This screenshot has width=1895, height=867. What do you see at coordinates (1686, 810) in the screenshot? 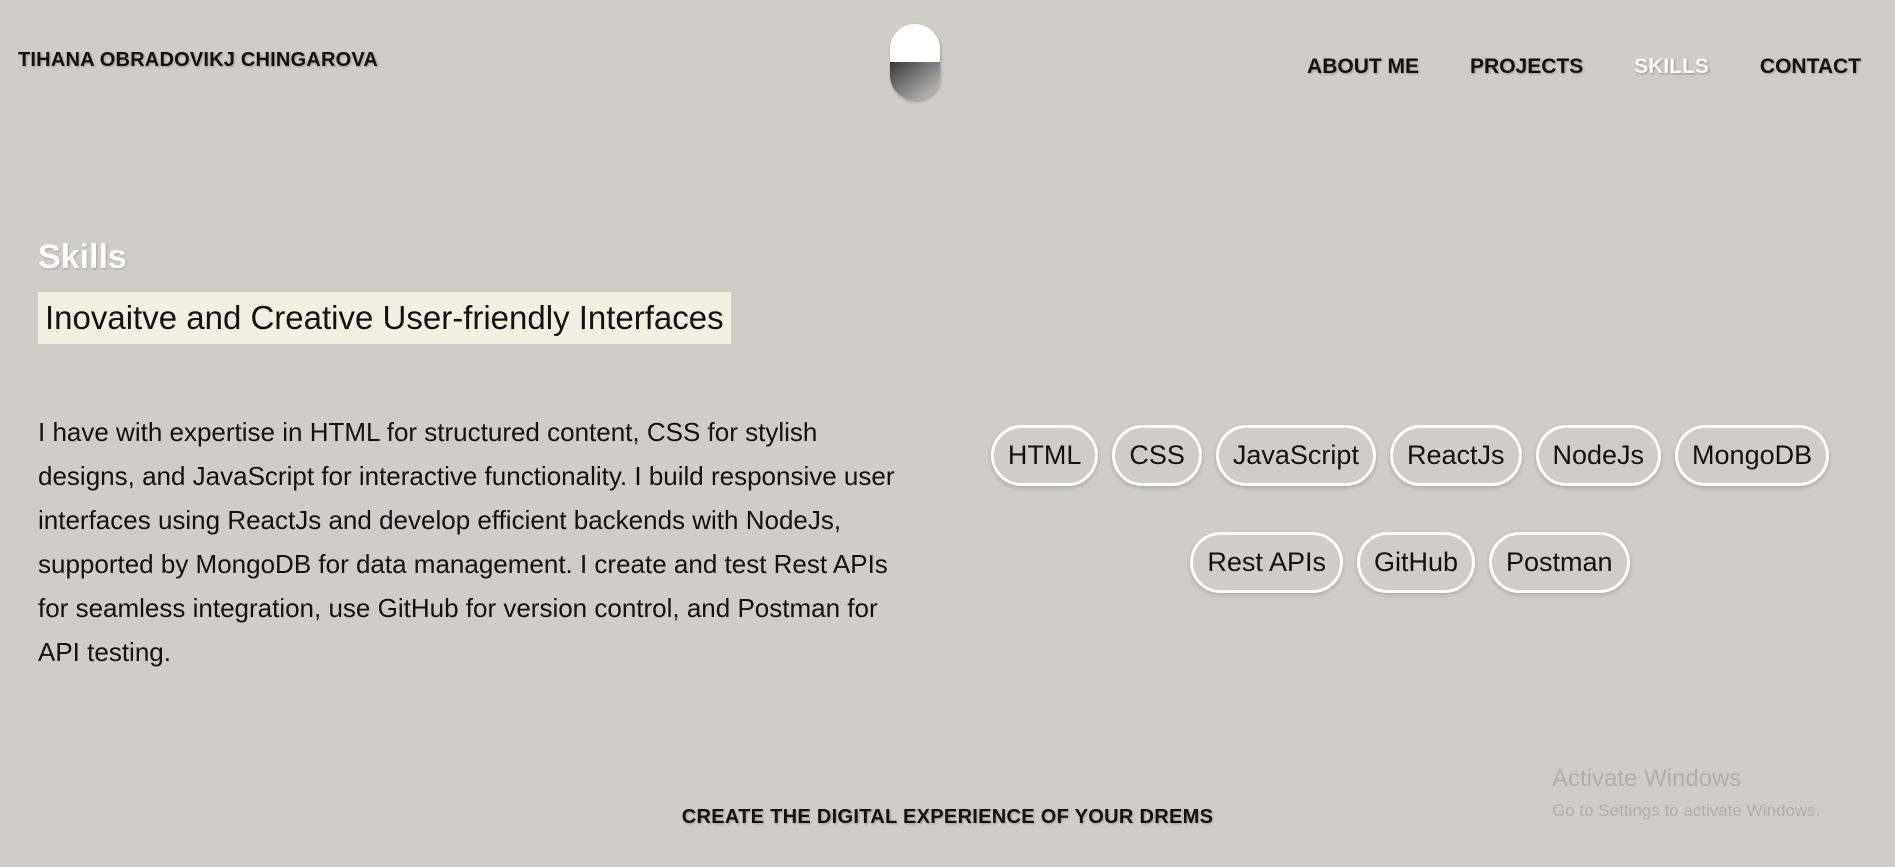
I see `watermark-subtitle: Go to Settings to activate Windows.` at bounding box center [1686, 810].